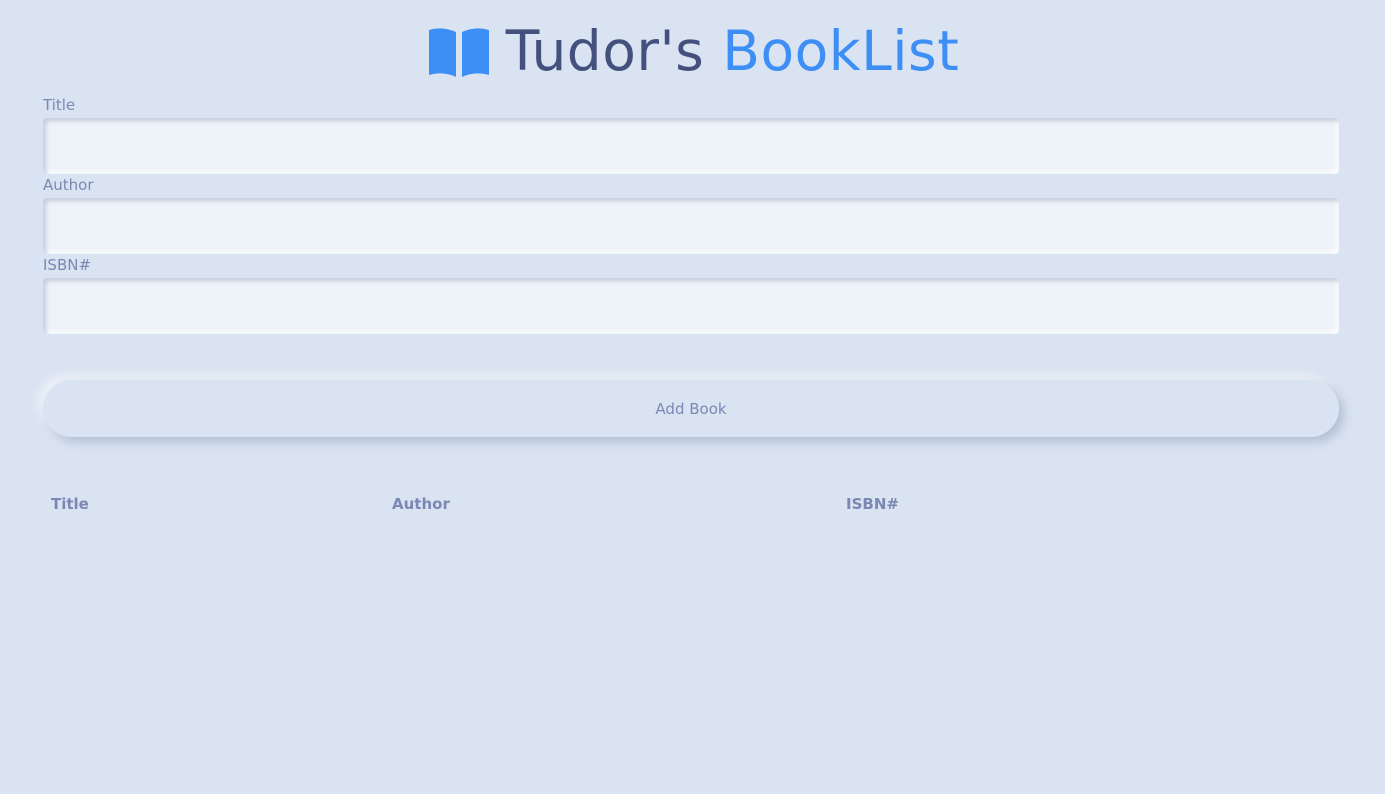 The image size is (1385, 794). What do you see at coordinates (691, 408) in the screenshot?
I see `add-book-button: Add Book` at bounding box center [691, 408].